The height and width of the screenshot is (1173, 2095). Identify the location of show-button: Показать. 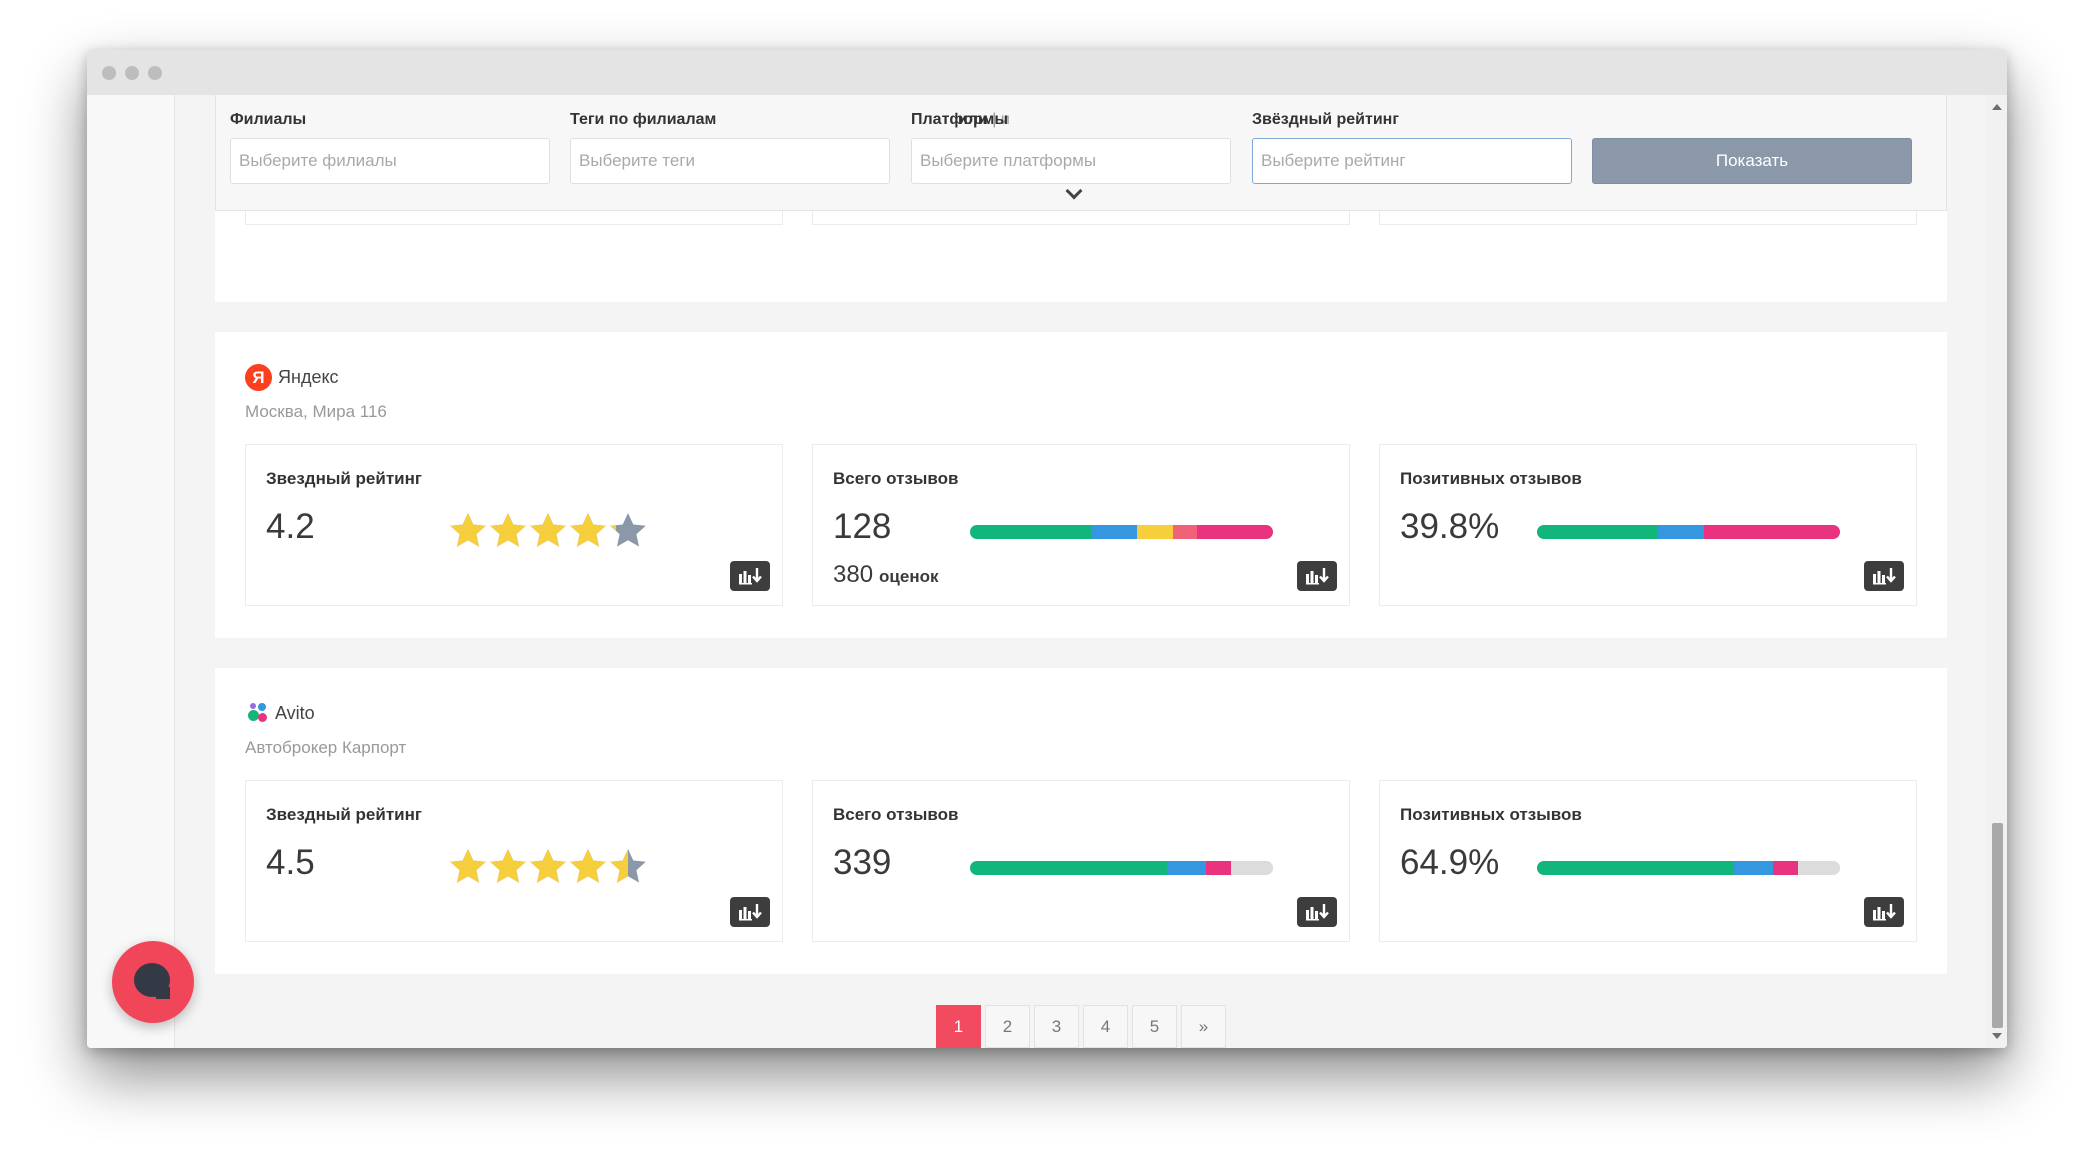
(1752, 161).